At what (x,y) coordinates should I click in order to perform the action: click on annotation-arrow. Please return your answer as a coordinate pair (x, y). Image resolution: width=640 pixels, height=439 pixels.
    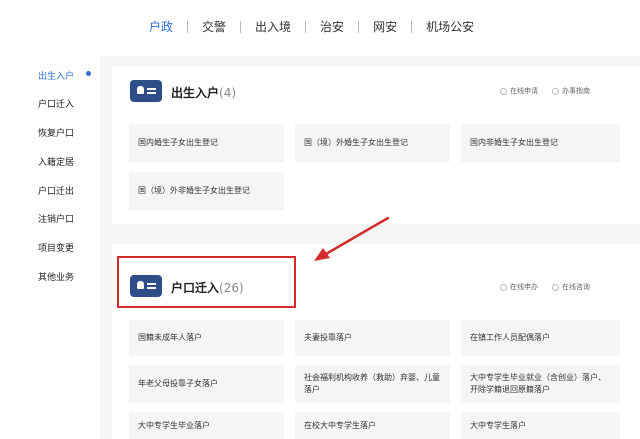
    Looking at the image, I should click on (352, 238).